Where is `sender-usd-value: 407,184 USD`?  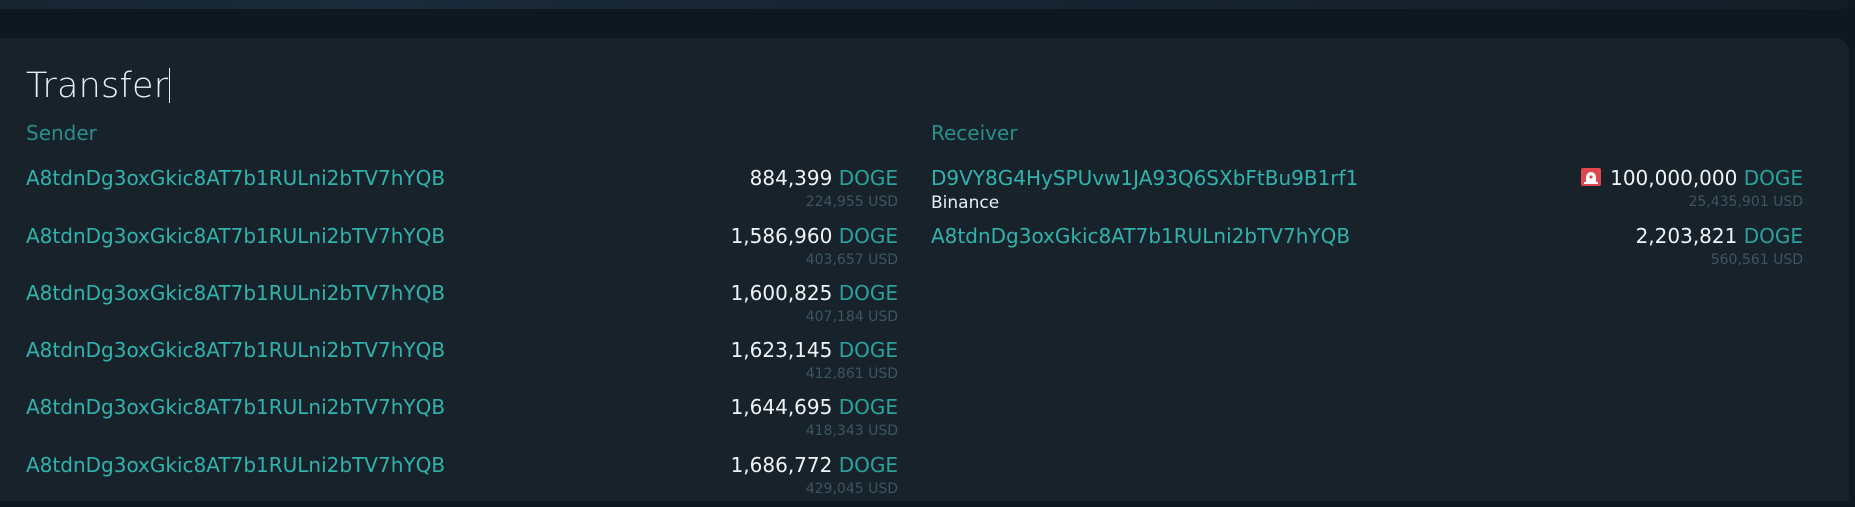 sender-usd-value: 407,184 USD is located at coordinates (851, 317).